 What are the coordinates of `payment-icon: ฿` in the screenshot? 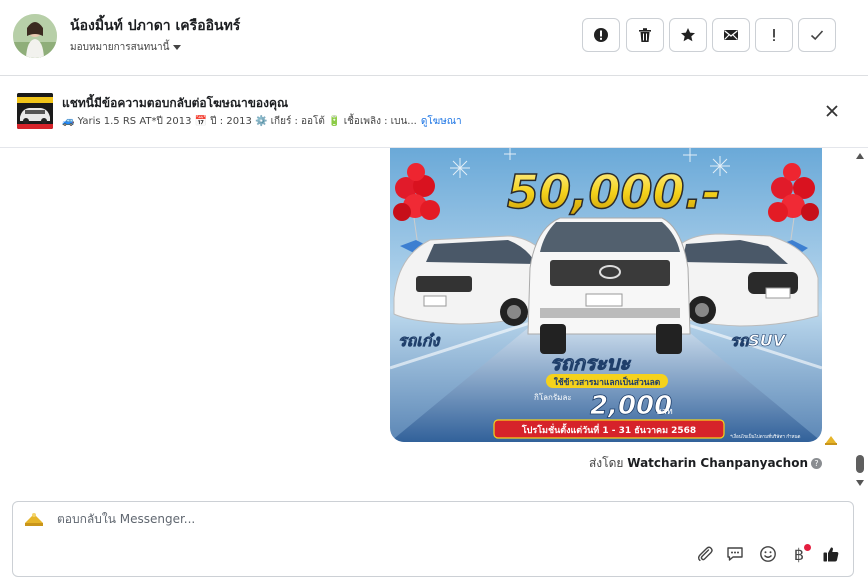 It's located at (799, 554).